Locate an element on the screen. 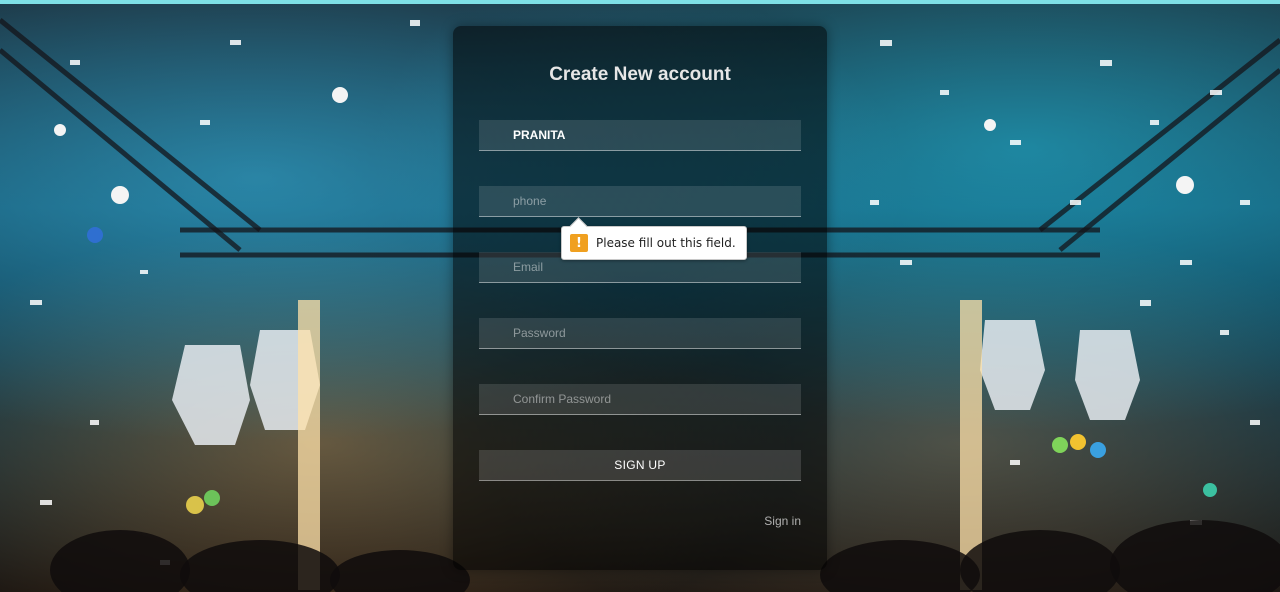 This screenshot has width=1280, height=592. name-field is located at coordinates (640, 135).